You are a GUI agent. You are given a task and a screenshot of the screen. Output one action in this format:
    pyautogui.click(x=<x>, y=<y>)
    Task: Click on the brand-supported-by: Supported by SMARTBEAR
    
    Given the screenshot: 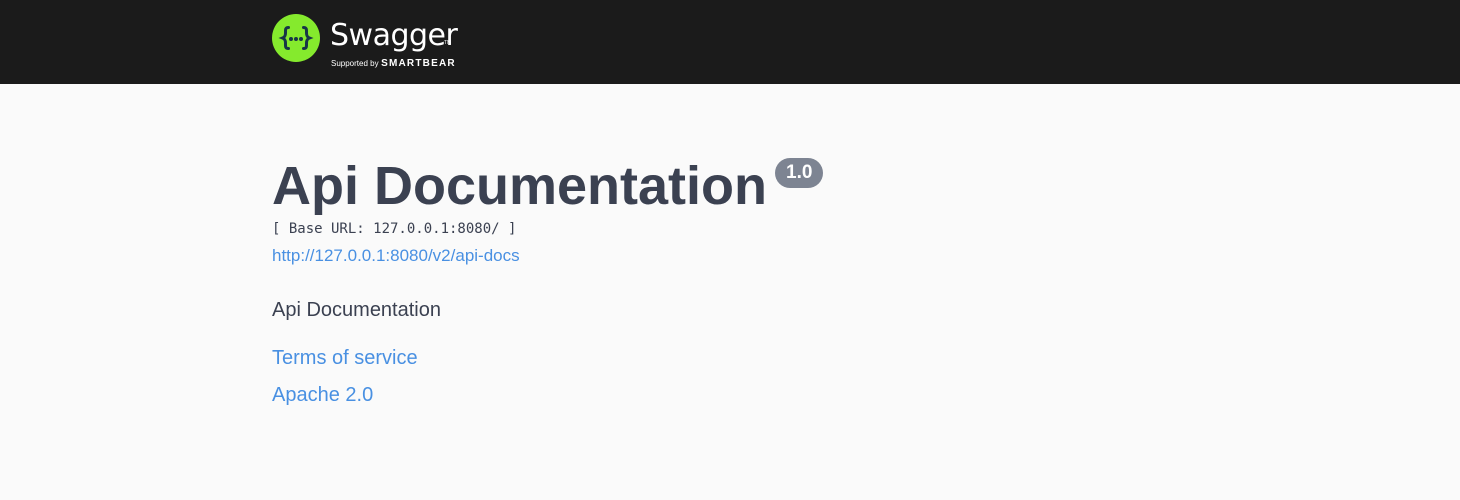 What is the action you would take?
    pyautogui.click(x=393, y=63)
    